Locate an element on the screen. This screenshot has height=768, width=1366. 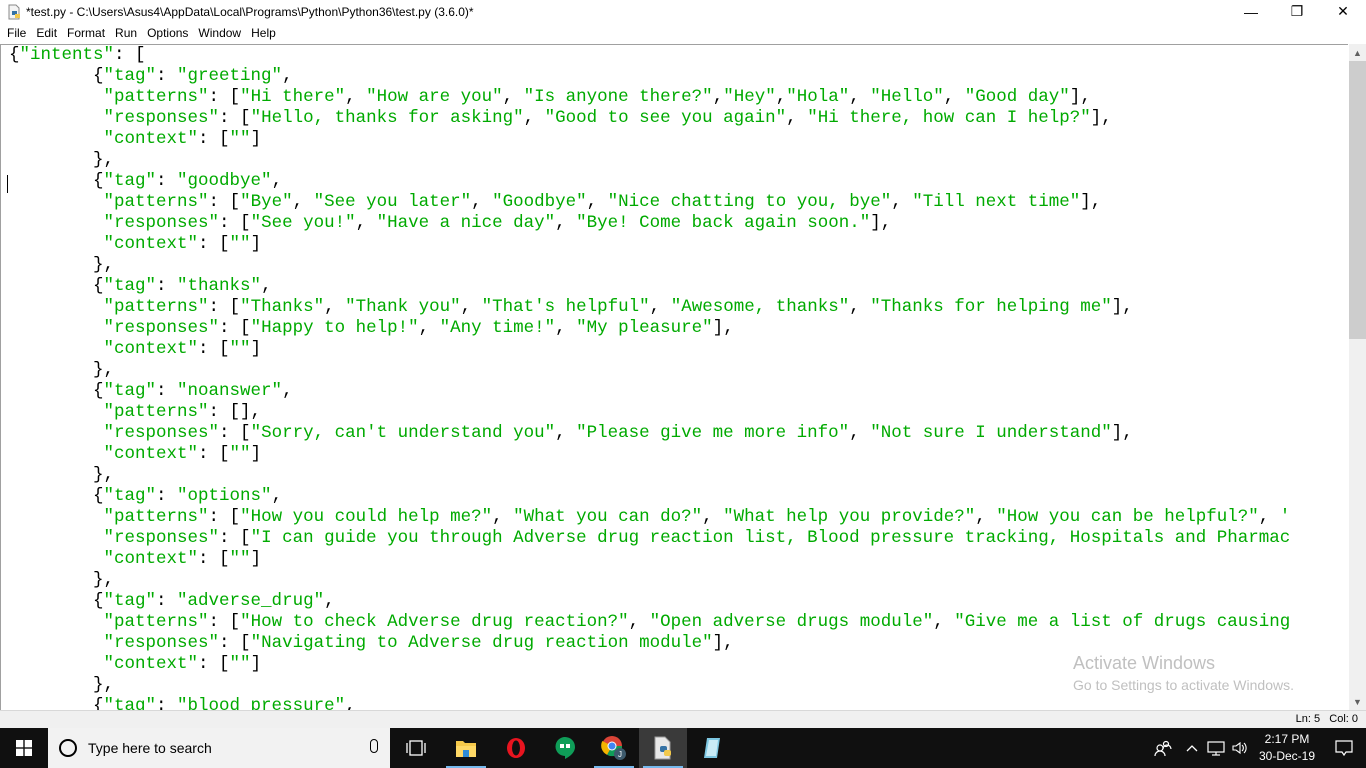
close-button: ✕ is located at coordinates (1343, 11).